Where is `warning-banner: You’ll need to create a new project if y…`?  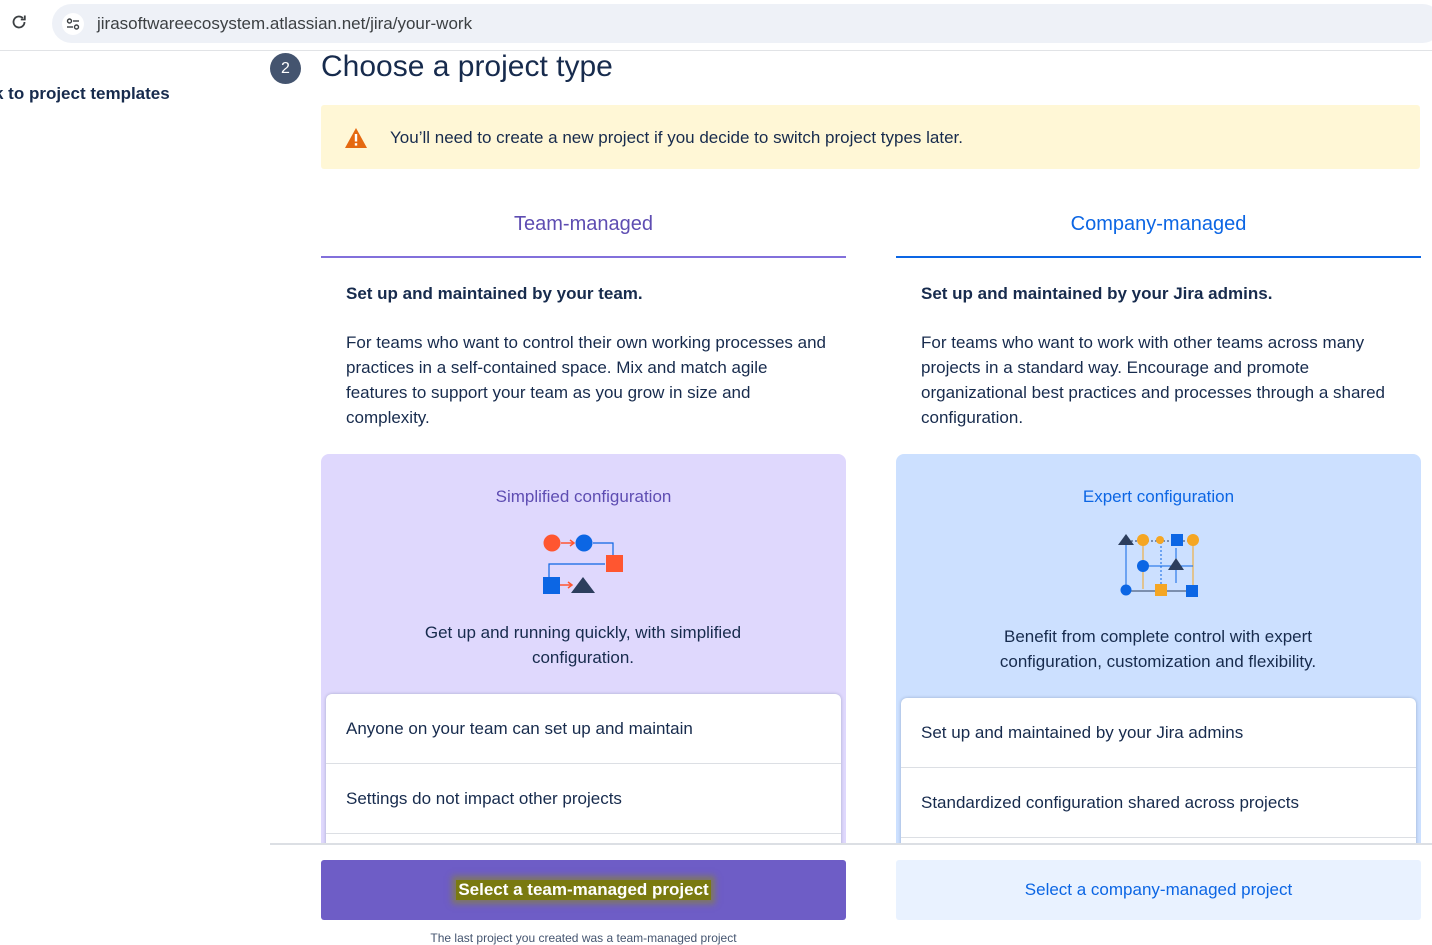
warning-banner: You’ll need to create a new project if y… is located at coordinates (870, 137).